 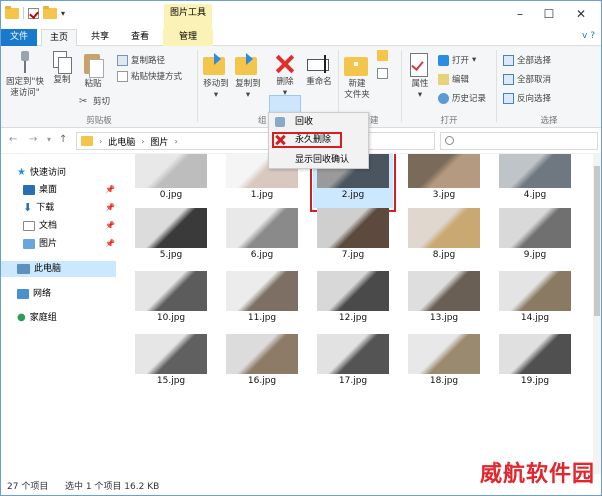 I want to click on file-name: 15.jpg, so click(x=171, y=381).